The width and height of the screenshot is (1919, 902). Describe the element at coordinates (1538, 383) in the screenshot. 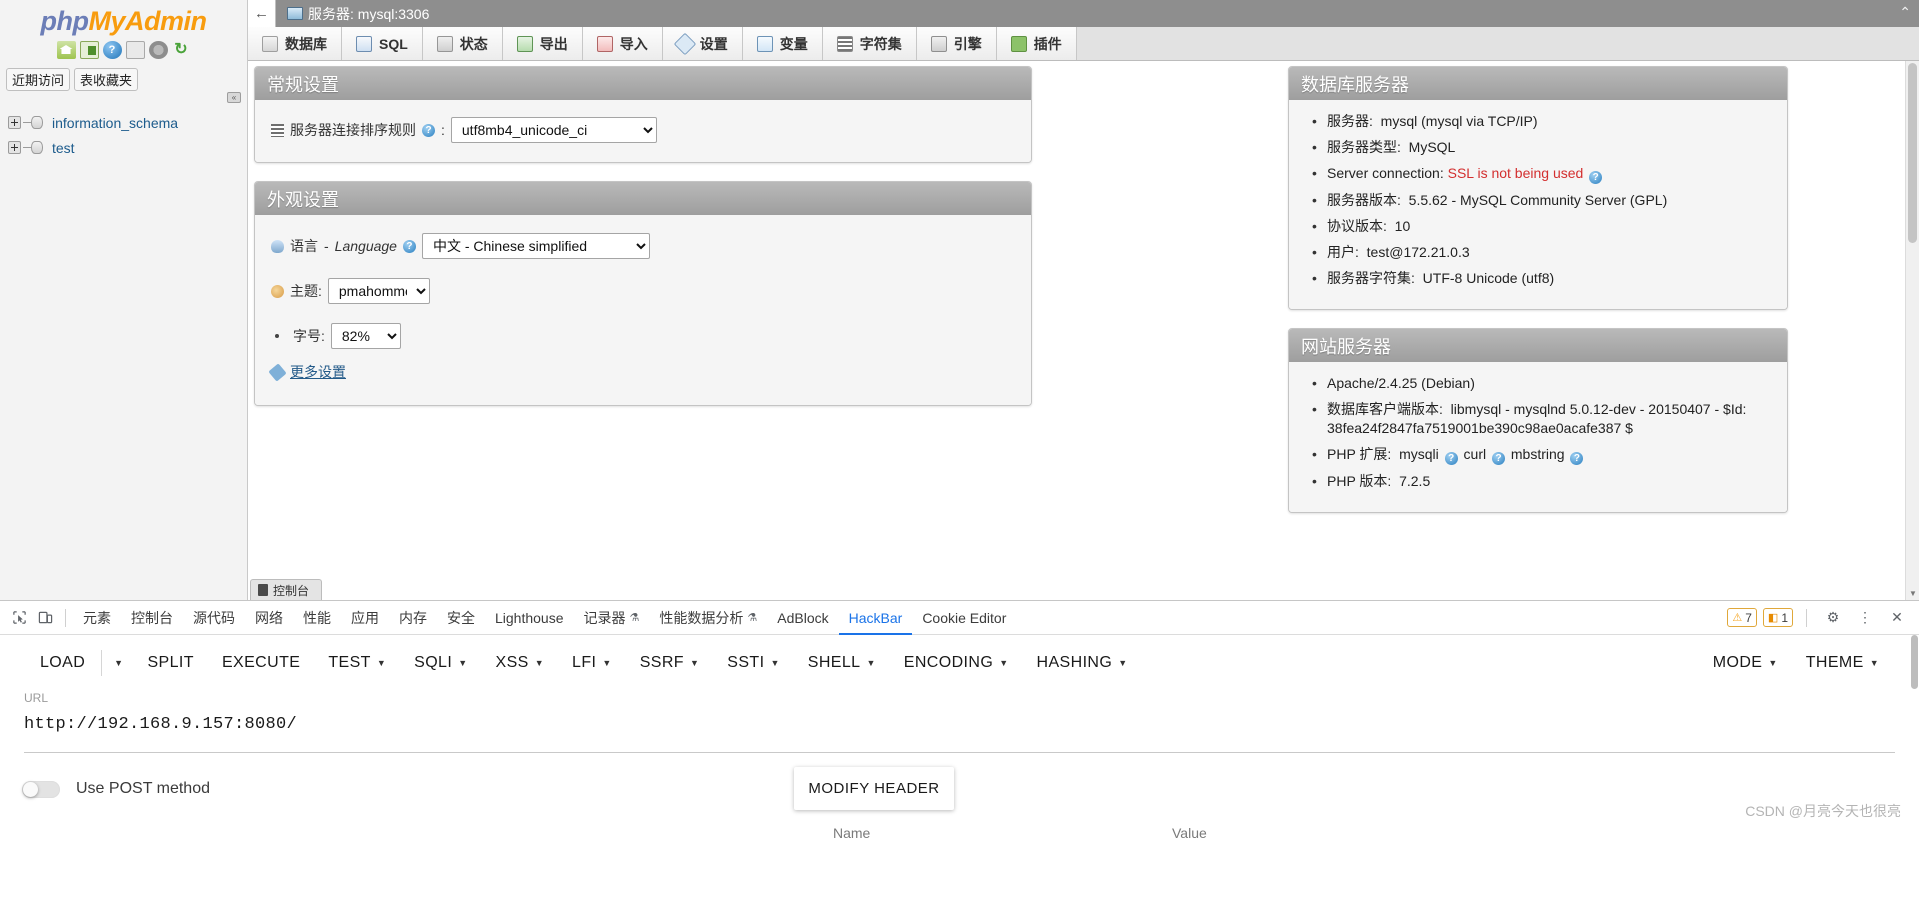

I see `list-item: Apache/2.4.25 (Debian)` at that location.